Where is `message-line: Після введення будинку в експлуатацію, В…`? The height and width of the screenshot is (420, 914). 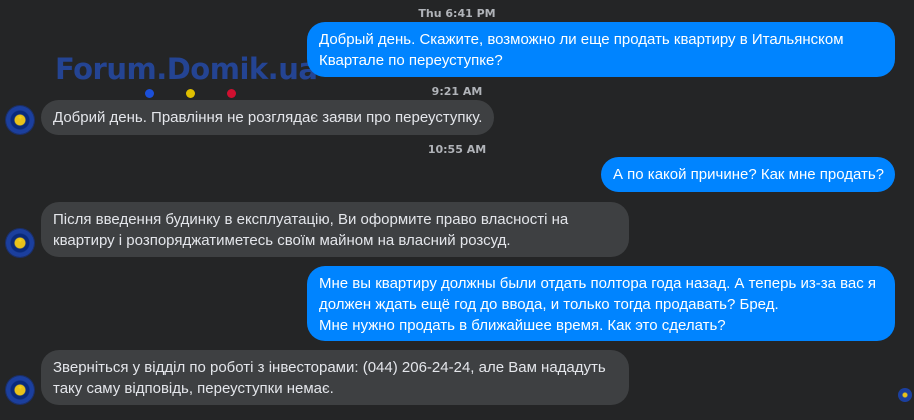 message-line: Після введення будинку в експлуатацію, В… is located at coordinates (311, 219).